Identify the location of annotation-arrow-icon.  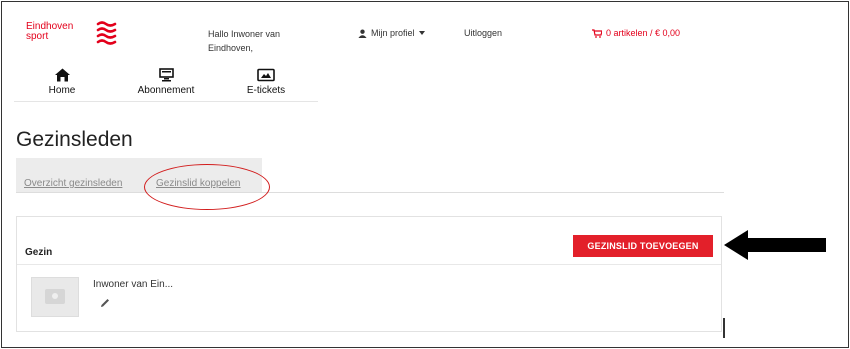
(775, 245).